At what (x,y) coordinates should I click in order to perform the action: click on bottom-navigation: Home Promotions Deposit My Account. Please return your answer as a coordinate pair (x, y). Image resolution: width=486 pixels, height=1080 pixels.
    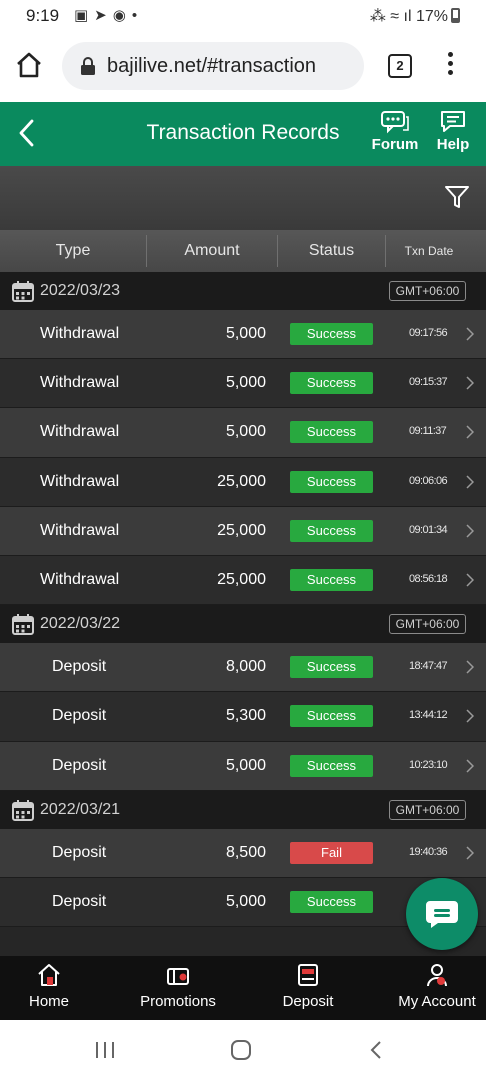
    Looking at the image, I should click on (243, 988).